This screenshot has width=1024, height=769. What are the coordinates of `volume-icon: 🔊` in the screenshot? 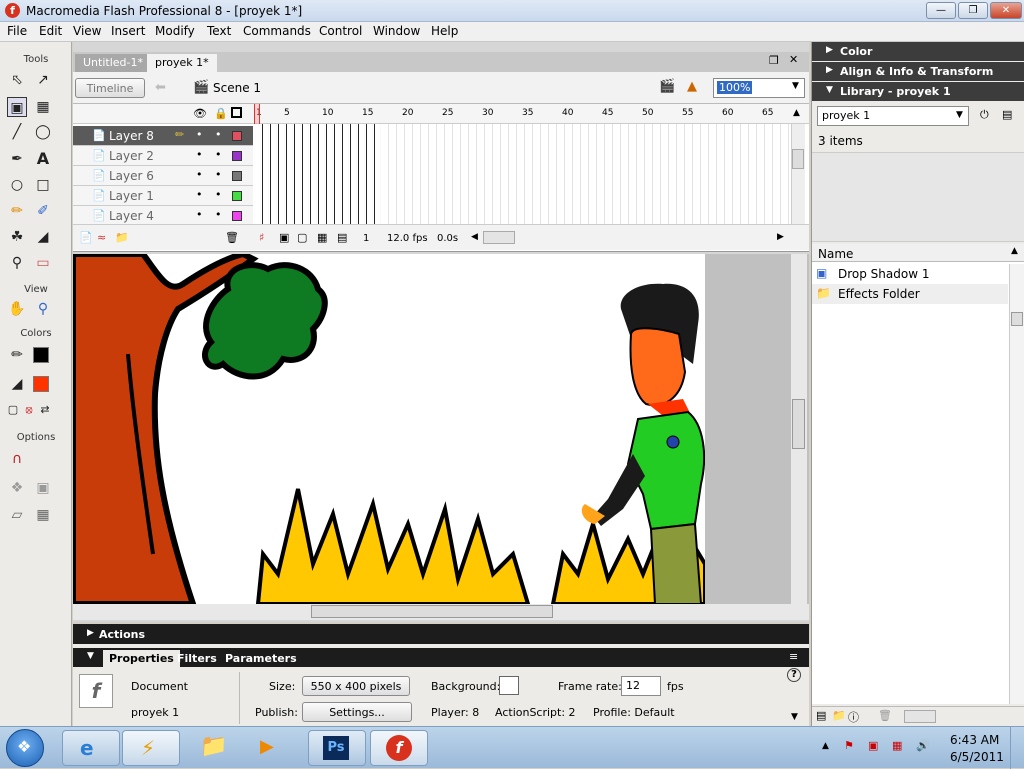 It's located at (923, 745).